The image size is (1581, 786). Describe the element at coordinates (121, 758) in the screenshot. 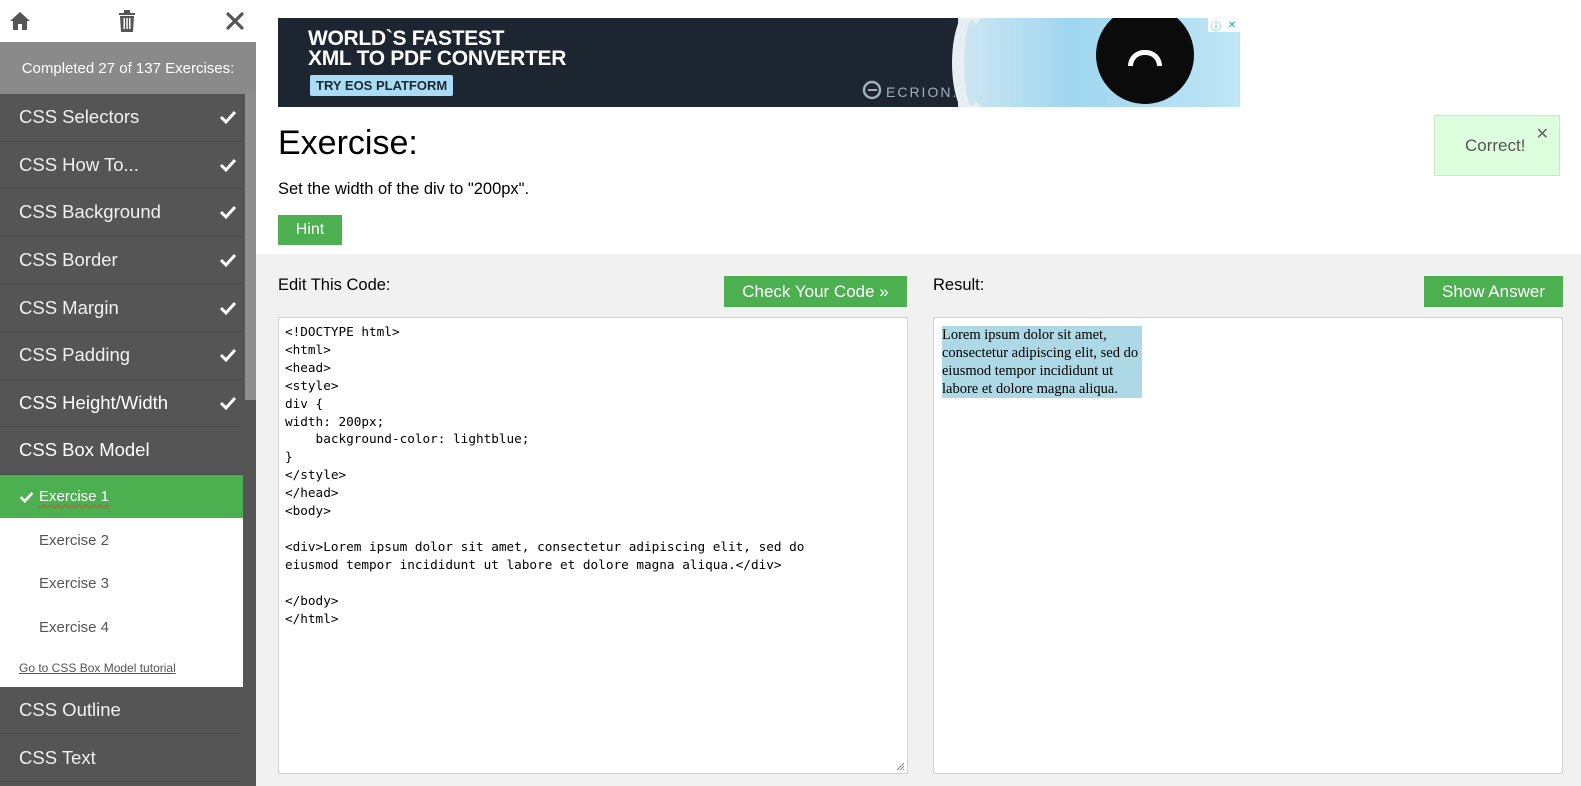

I see `sidebar-item-css-text: CSS Text` at that location.